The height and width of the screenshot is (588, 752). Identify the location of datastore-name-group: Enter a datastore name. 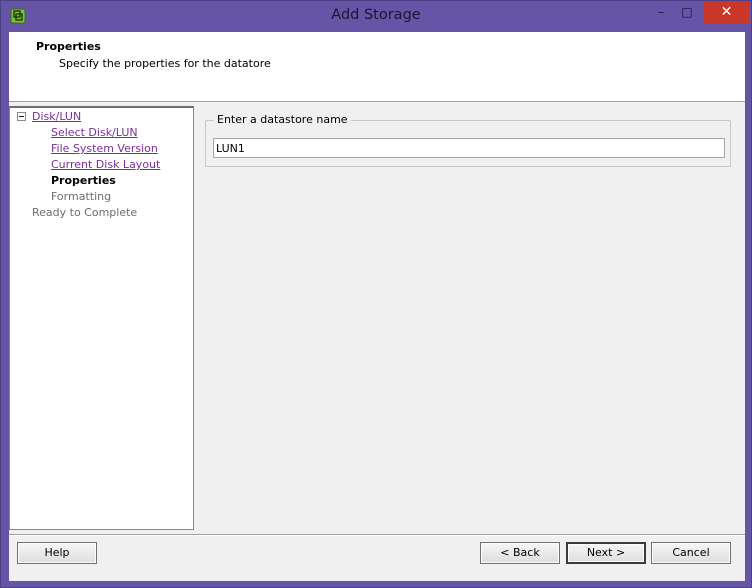
(468, 140).